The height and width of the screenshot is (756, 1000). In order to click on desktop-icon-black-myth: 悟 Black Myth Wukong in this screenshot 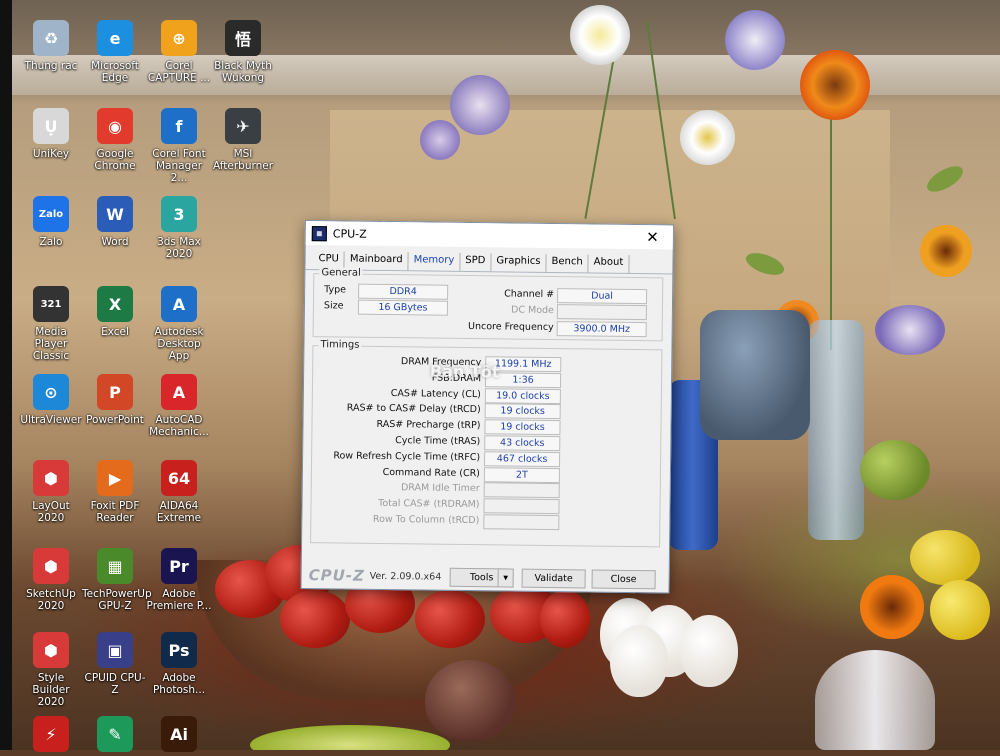, I will do `click(243, 52)`.